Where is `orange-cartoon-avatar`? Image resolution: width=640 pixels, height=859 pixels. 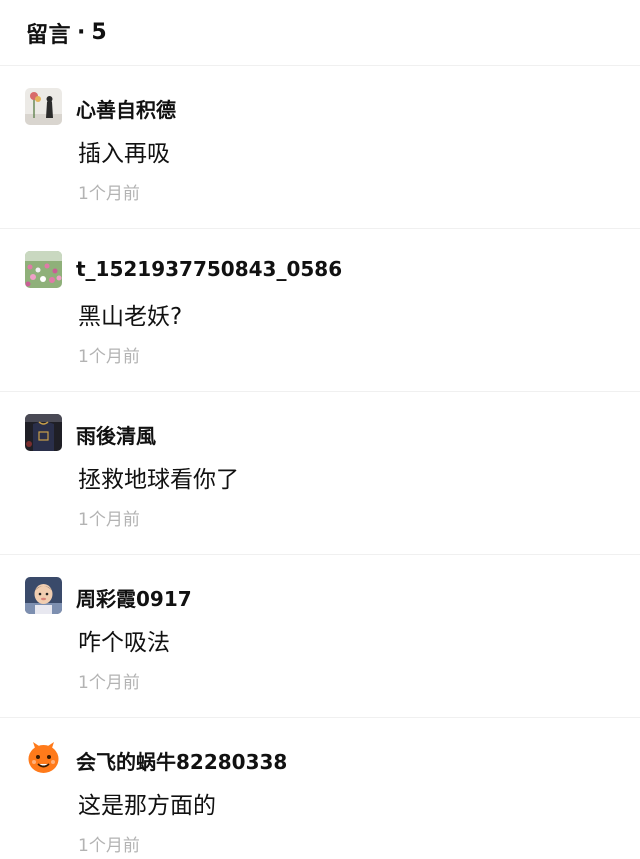
orange-cartoon-avatar is located at coordinates (43, 758).